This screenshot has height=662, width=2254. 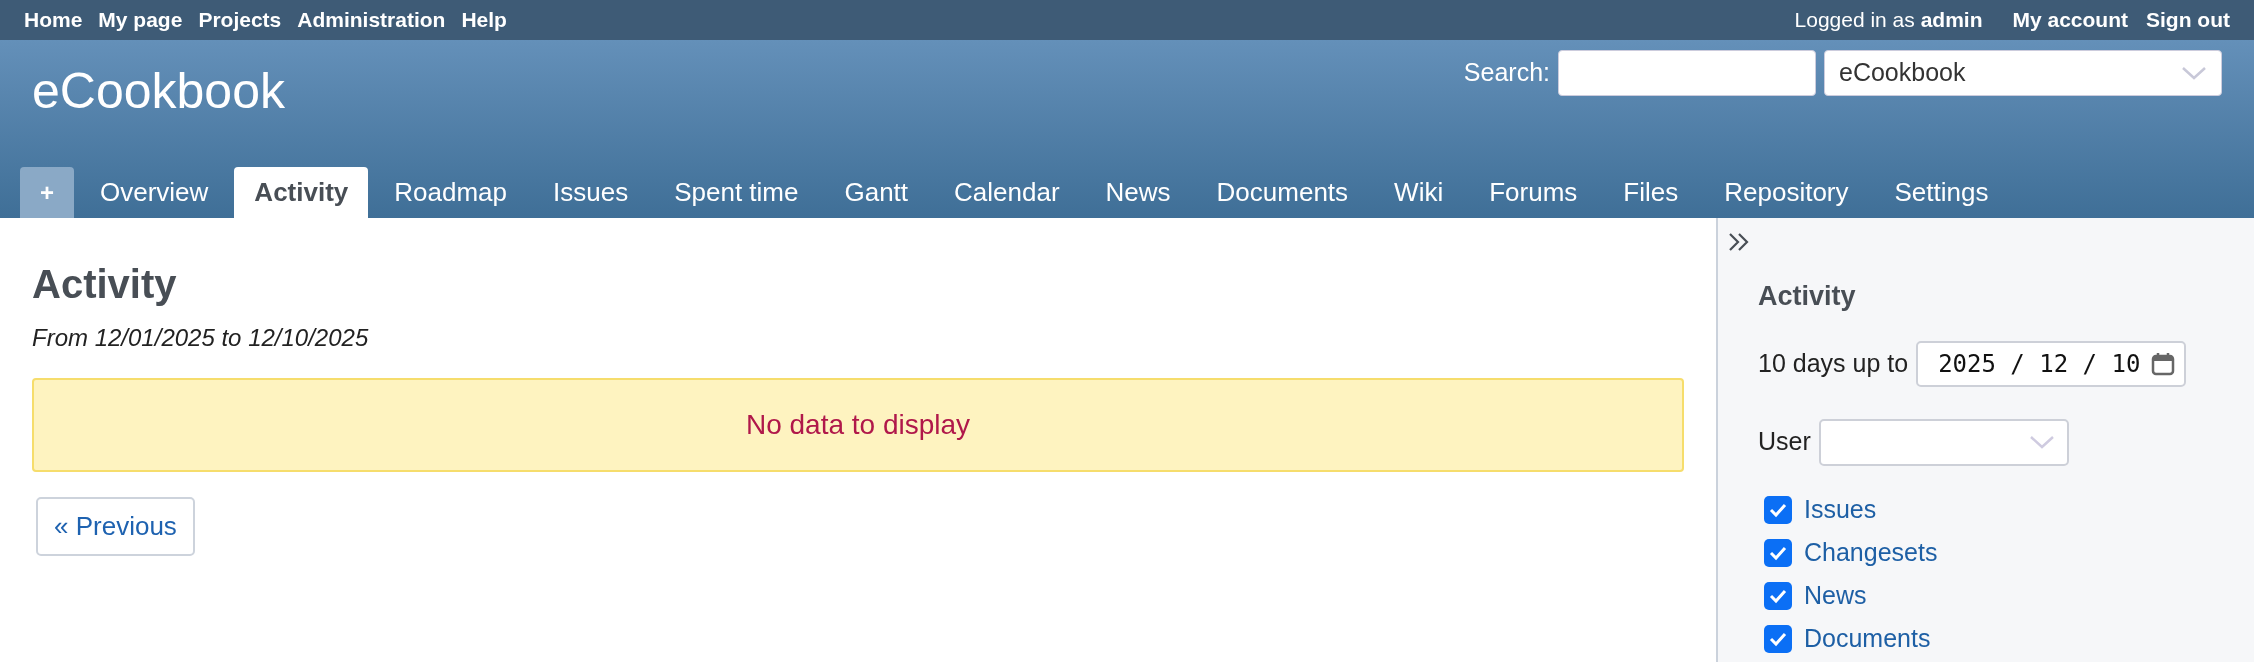 What do you see at coordinates (450, 192) in the screenshot?
I see `tab: Roadmap` at bounding box center [450, 192].